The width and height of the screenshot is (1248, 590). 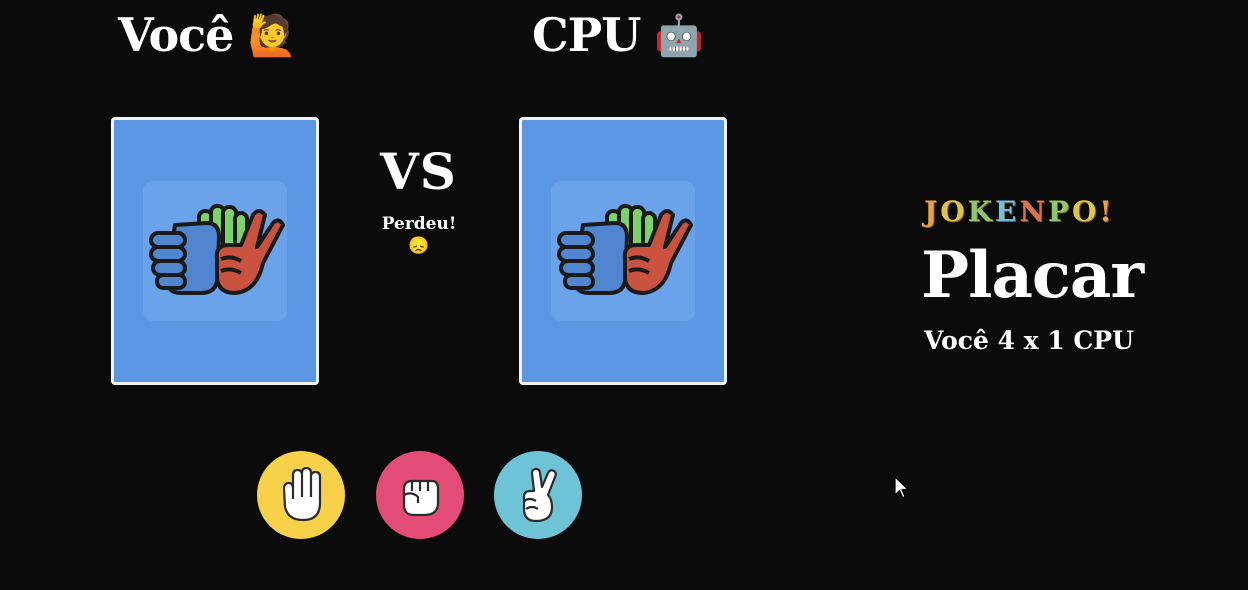 I want to click on result-emoji: 😞, so click(x=419, y=246).